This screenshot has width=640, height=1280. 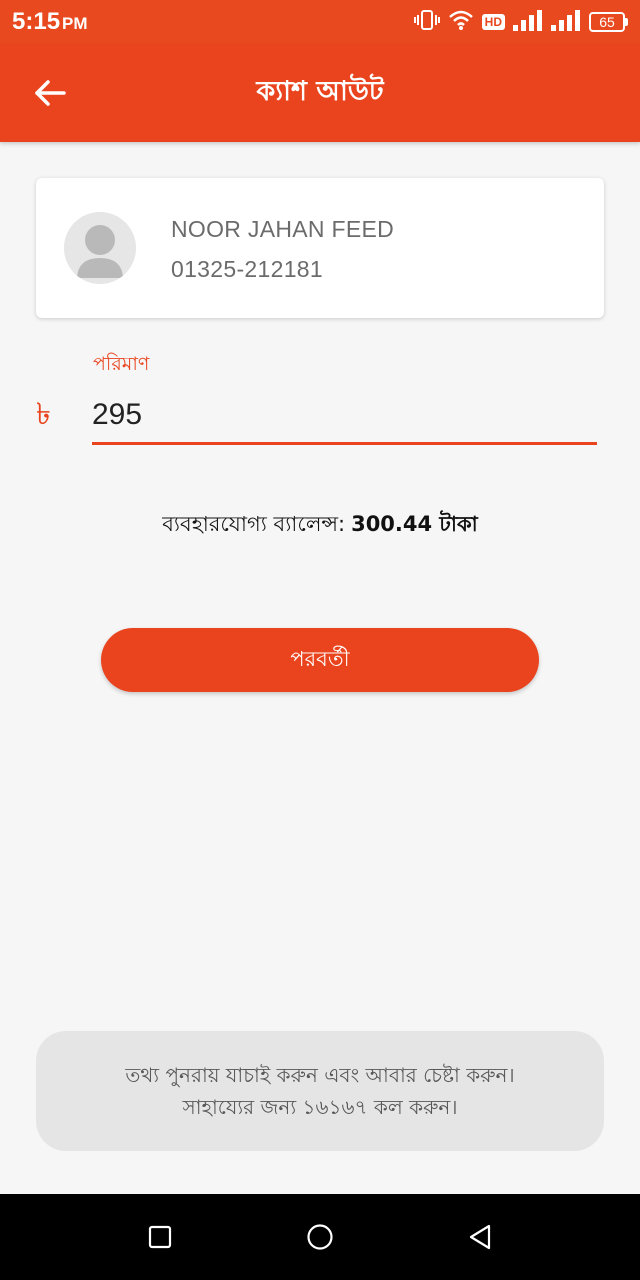 What do you see at coordinates (414, 524) in the screenshot?
I see `balance-value: 300.44 টাকা` at bounding box center [414, 524].